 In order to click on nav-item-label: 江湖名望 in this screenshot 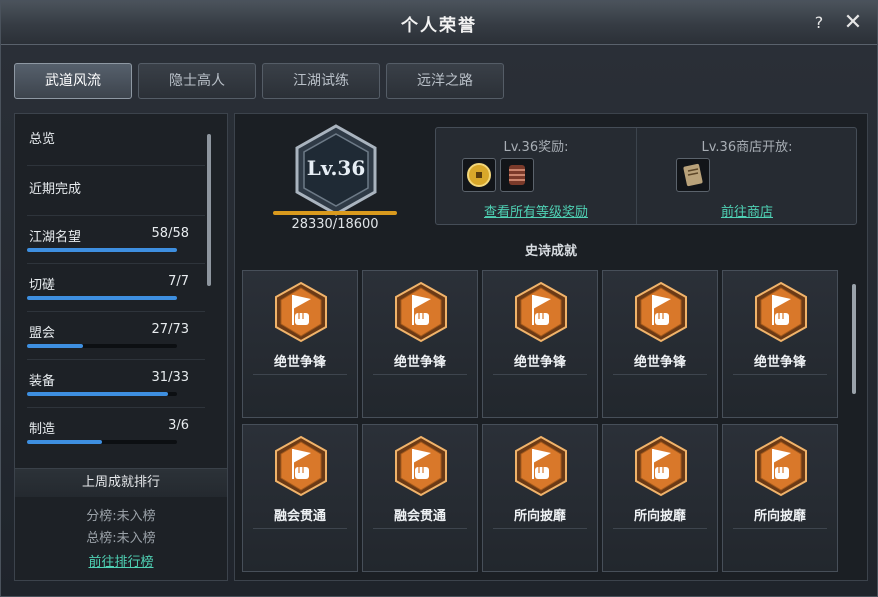, I will do `click(55, 237)`.